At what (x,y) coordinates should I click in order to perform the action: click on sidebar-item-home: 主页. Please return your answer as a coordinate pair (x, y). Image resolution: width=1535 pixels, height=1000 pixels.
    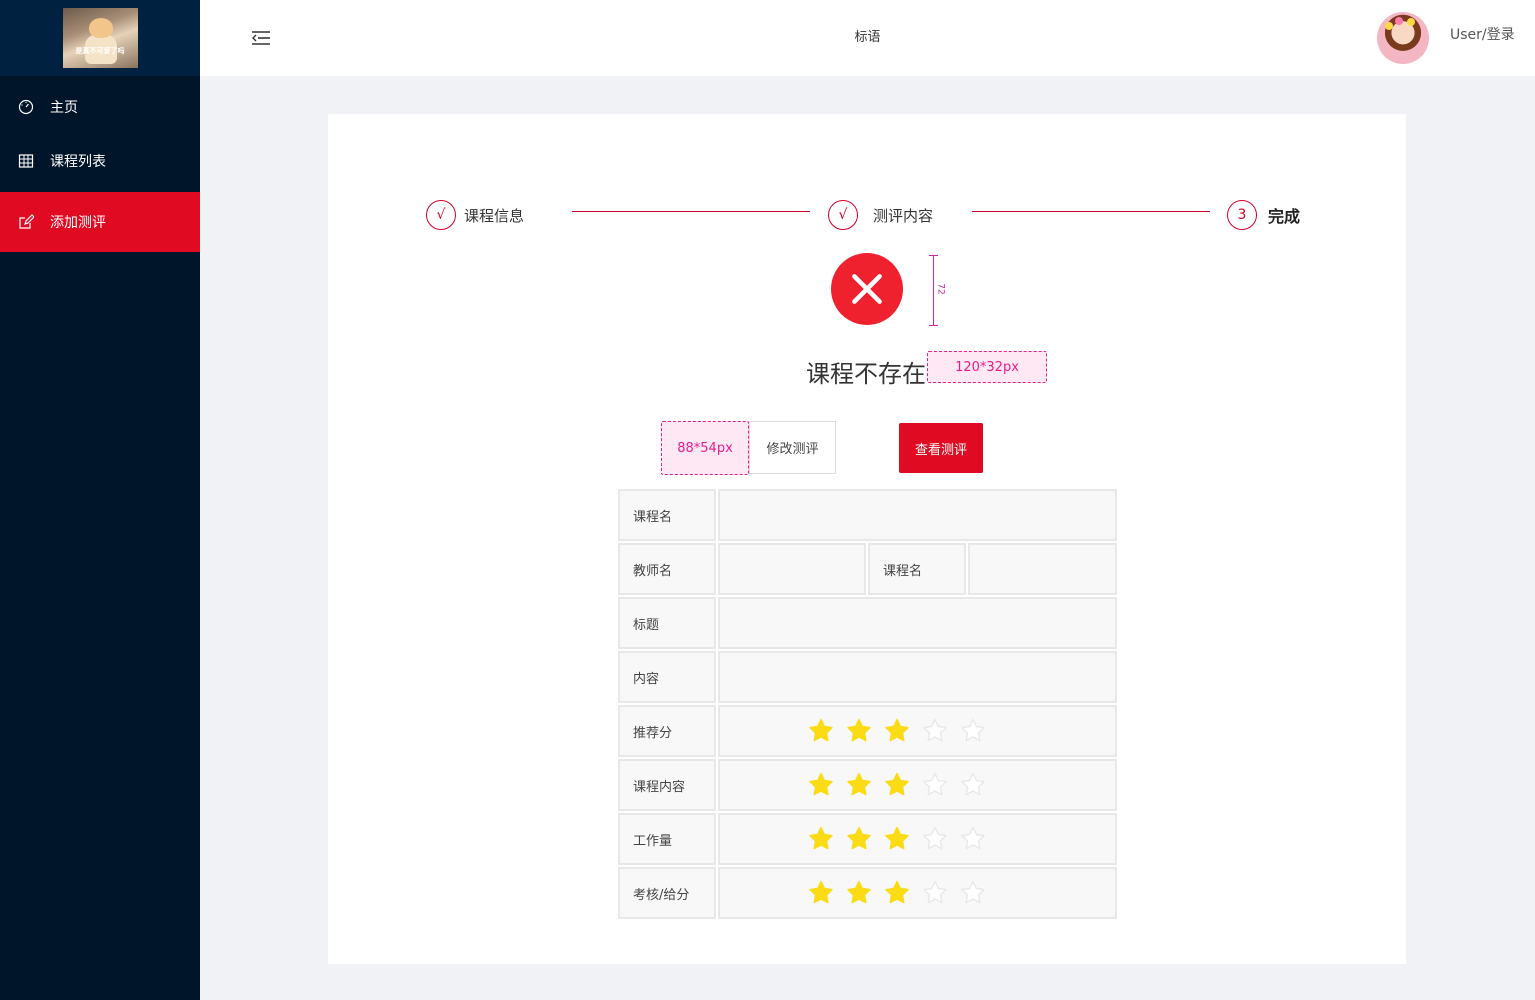
    Looking at the image, I should click on (100, 107).